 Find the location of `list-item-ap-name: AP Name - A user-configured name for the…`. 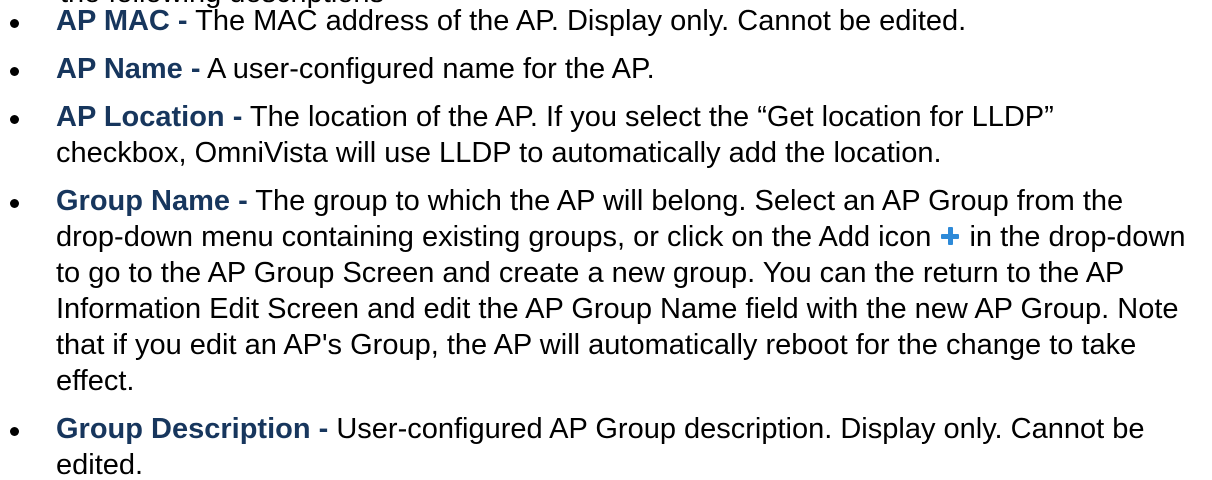

list-item-ap-name: AP Name - A user-configured name for the… is located at coordinates (606, 69).